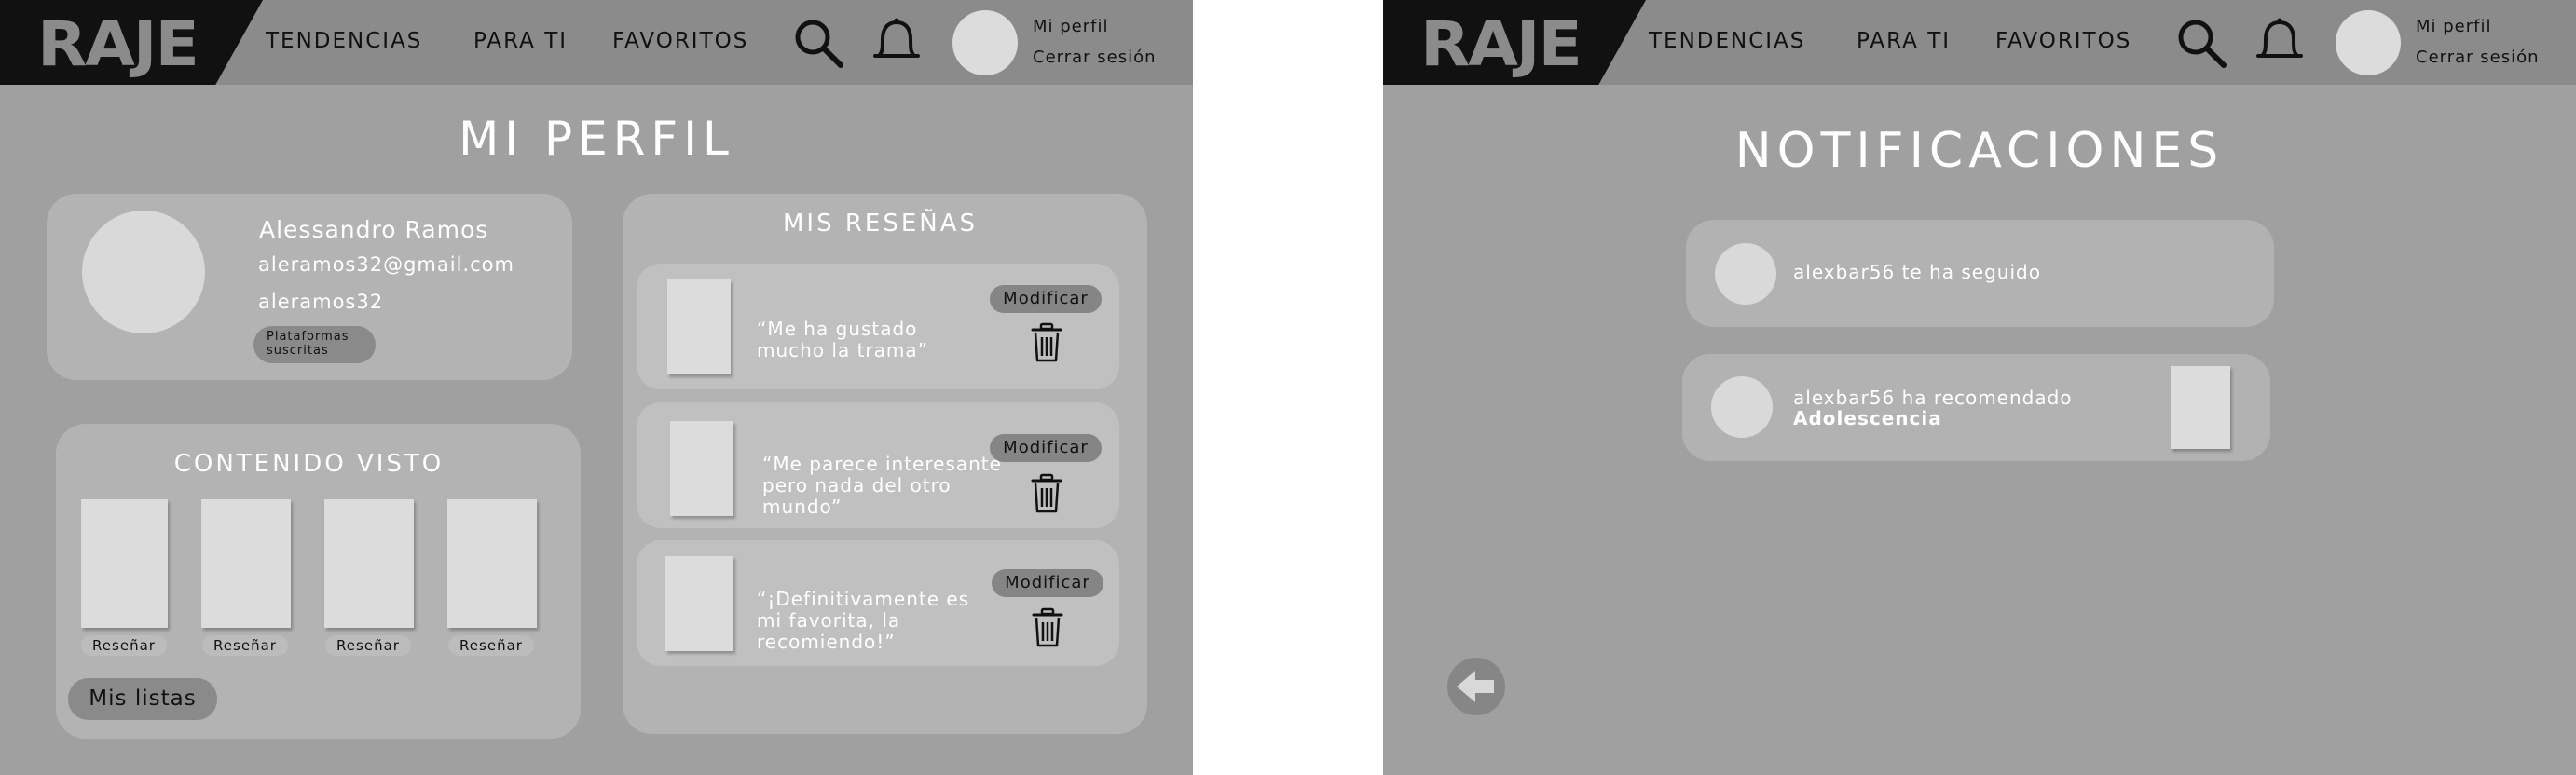 Image resolution: width=2576 pixels, height=775 pixels. I want to click on user-email: aleramos32@gmail.com, so click(386, 264).